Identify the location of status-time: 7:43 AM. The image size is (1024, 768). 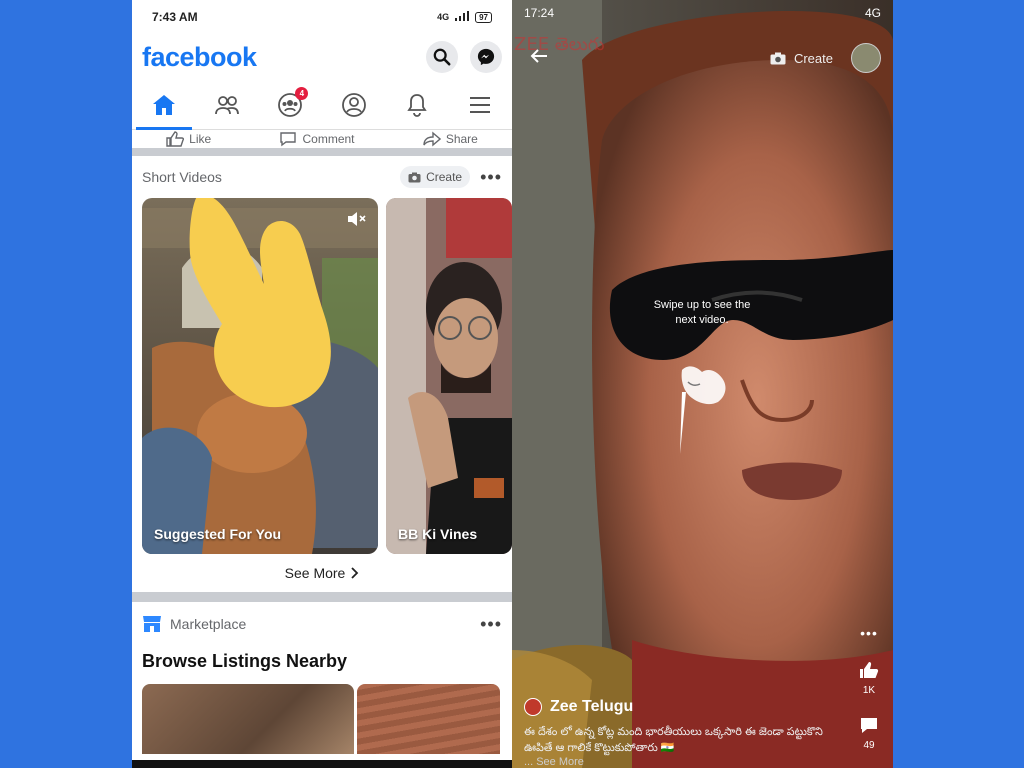
(175, 17).